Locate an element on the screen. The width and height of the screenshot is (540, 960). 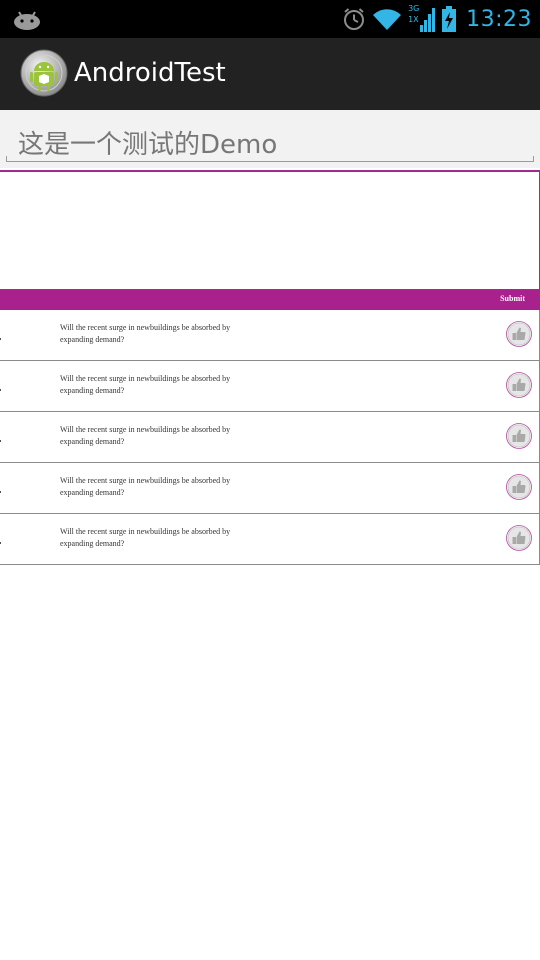
android-app-logo-icon is located at coordinates (44, 73).